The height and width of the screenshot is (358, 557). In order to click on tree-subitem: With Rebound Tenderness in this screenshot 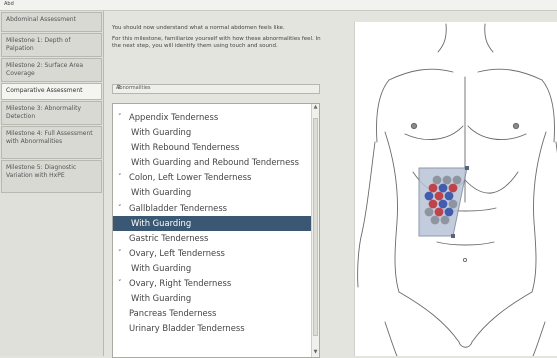, I will do `click(213, 147)`.